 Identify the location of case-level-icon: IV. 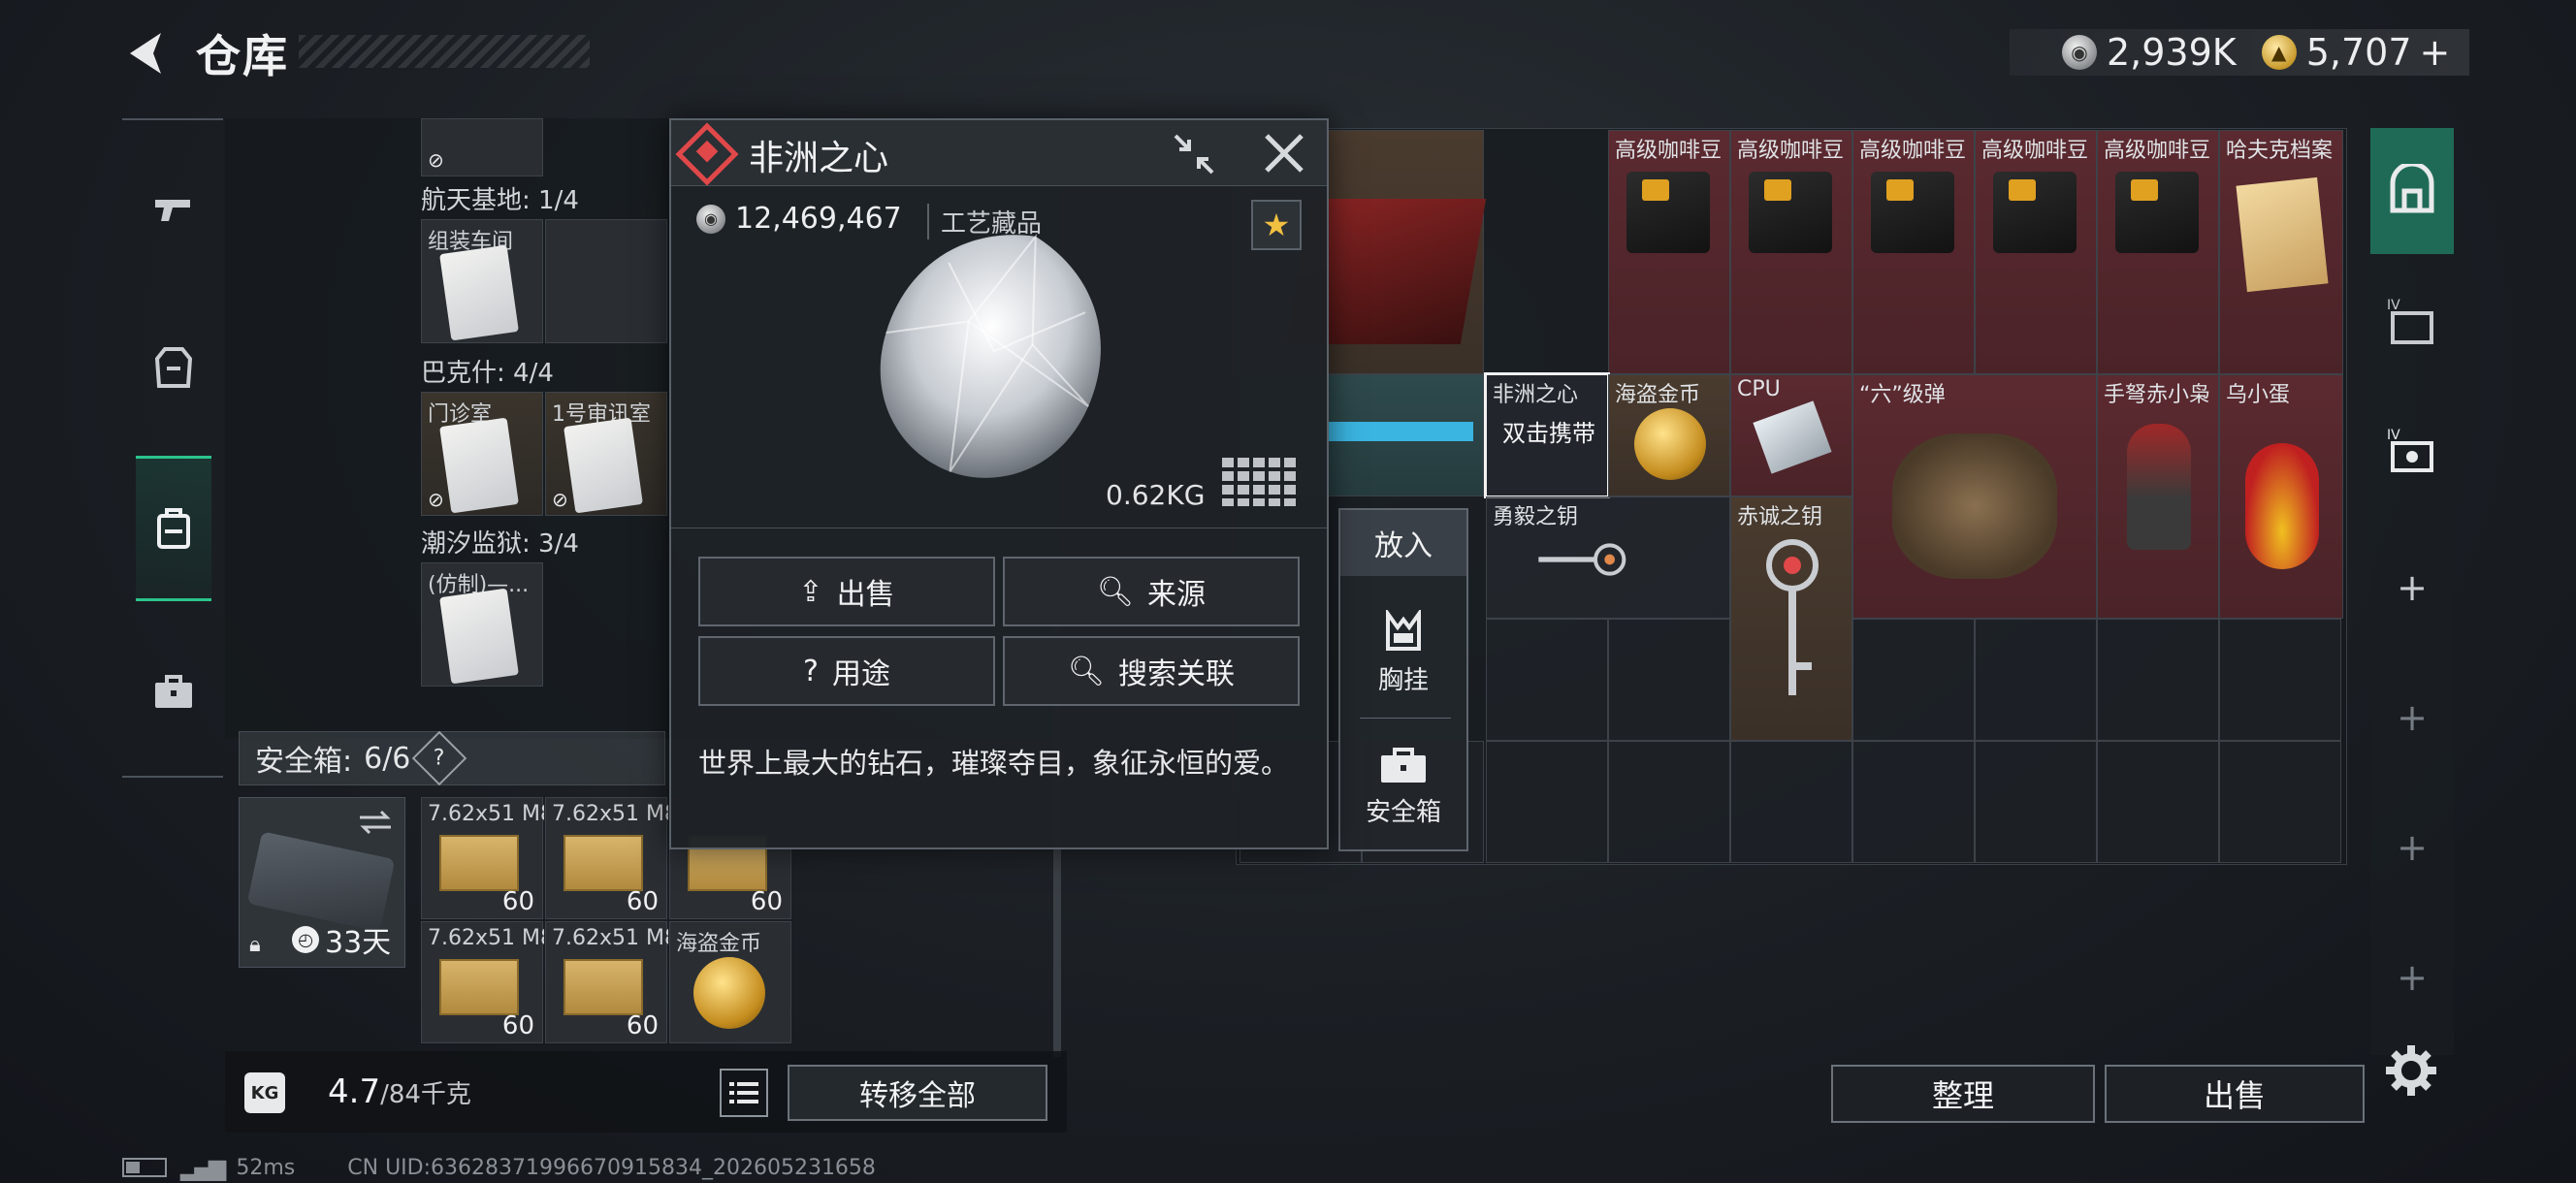
(2410, 321).